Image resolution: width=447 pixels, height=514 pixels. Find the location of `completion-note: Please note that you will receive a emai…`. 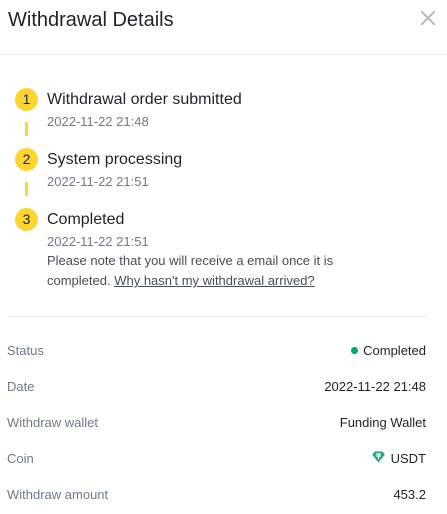

completion-note: Please note that you will receive a emai… is located at coordinates (207, 271).